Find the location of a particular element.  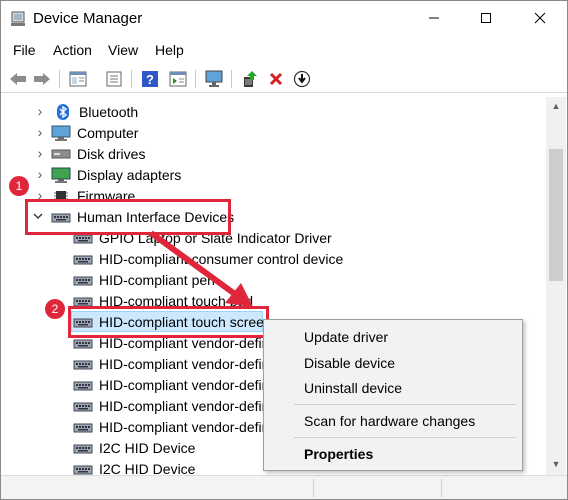

menu-item-update-driver: Update driver is located at coordinates (346, 337).